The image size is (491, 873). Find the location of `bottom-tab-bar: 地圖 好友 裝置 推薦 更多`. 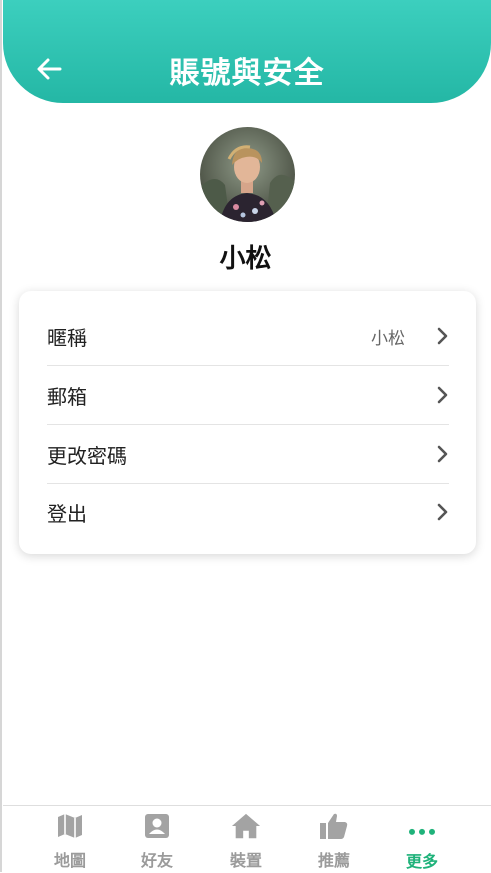

bottom-tab-bar: 地圖 好友 裝置 推薦 更多 is located at coordinates (247, 839).